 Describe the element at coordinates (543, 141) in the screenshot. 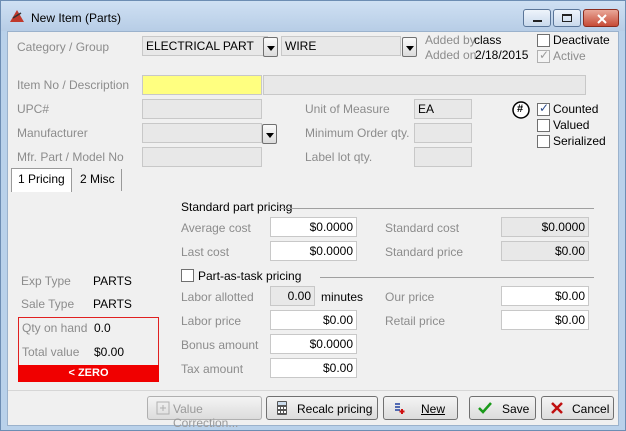

I see `serialized-checkbox` at that location.